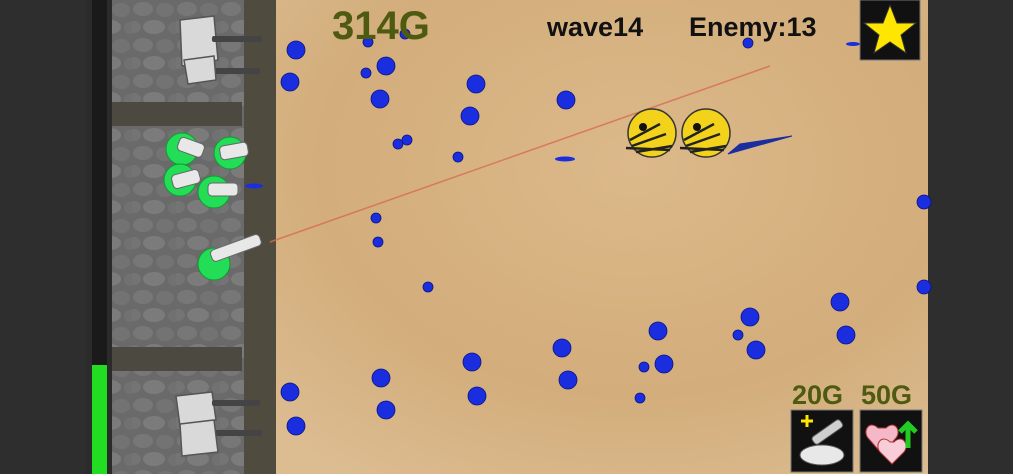 This screenshot has width=1013, height=474. What do you see at coordinates (891, 441) in the screenshot?
I see `heal-button` at bounding box center [891, 441].